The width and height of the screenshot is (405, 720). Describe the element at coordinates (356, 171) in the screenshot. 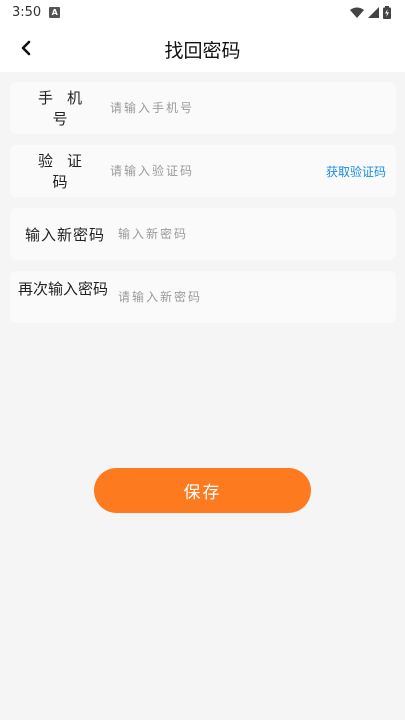

I see `get-code-button: 获取验证码` at that location.